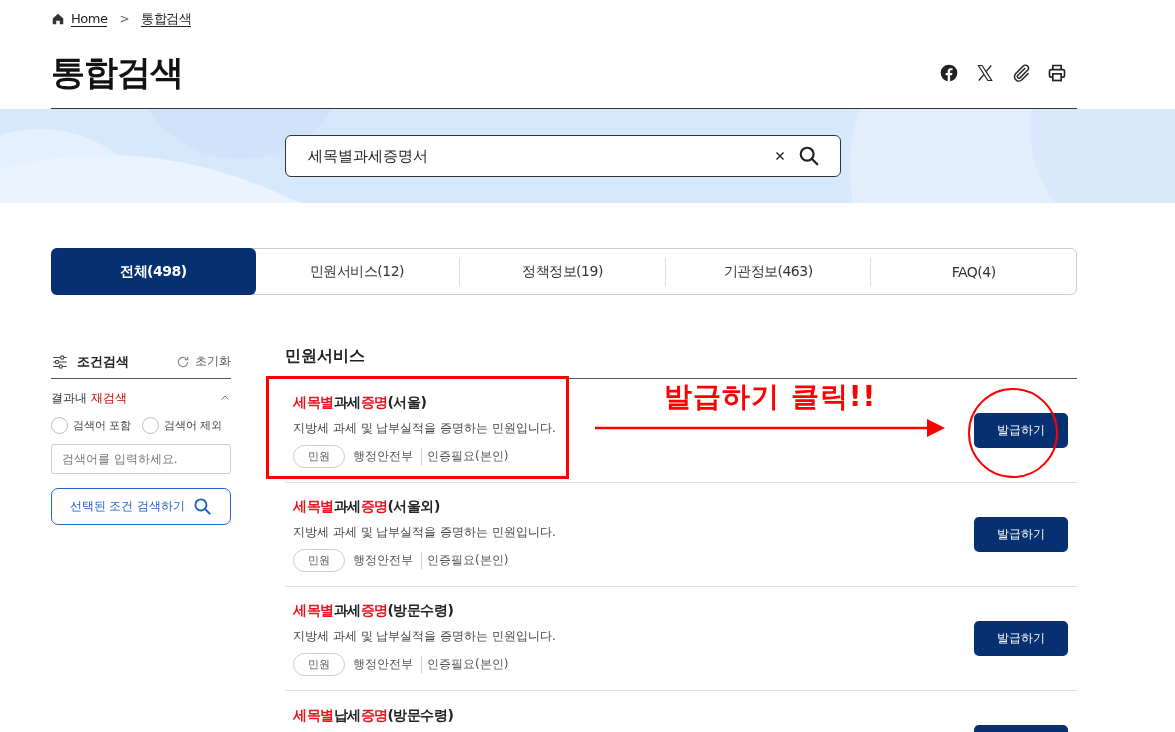 The image size is (1175, 732). What do you see at coordinates (60, 361) in the screenshot?
I see `sliders-icon` at bounding box center [60, 361].